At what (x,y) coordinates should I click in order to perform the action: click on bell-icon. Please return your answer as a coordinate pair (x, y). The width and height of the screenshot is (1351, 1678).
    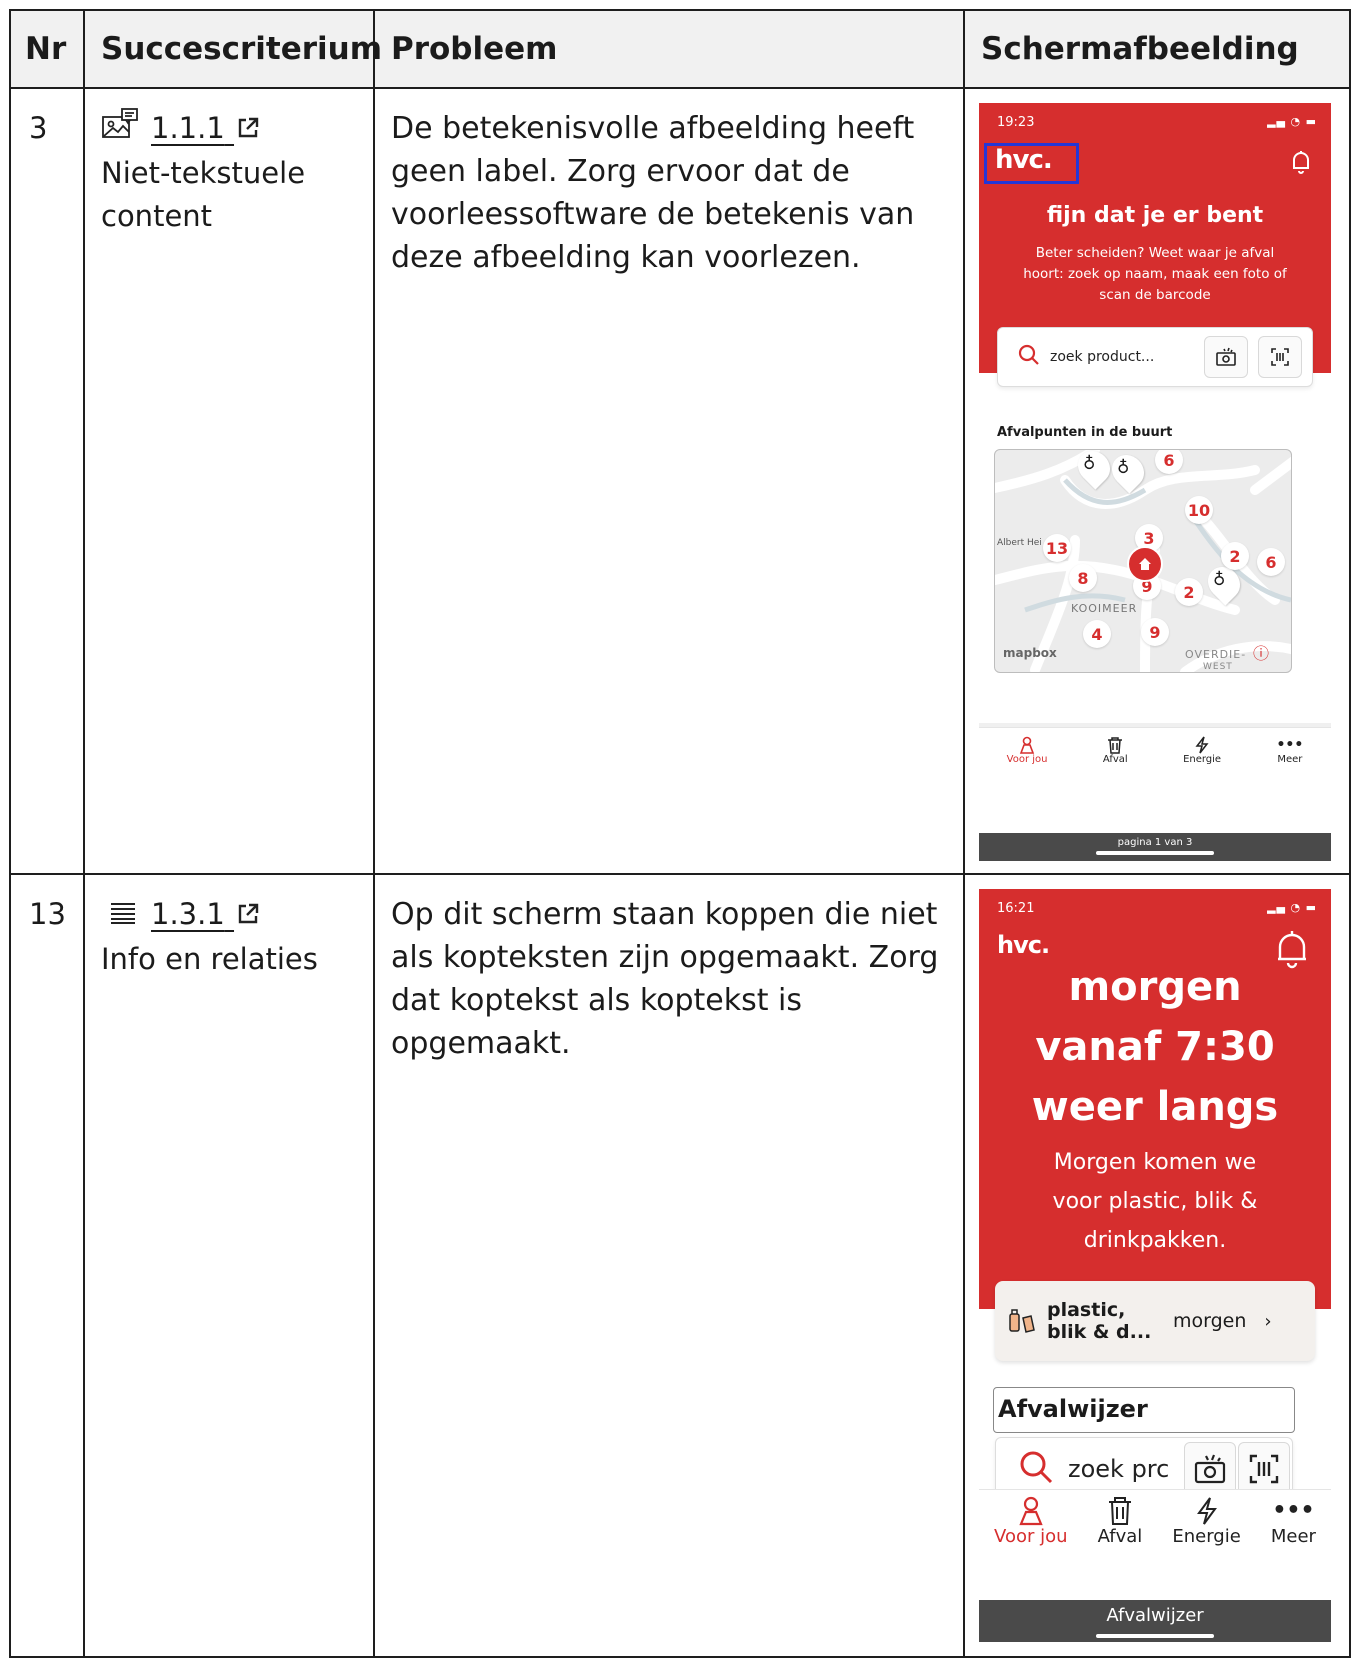
    Looking at the image, I should click on (1301, 164).